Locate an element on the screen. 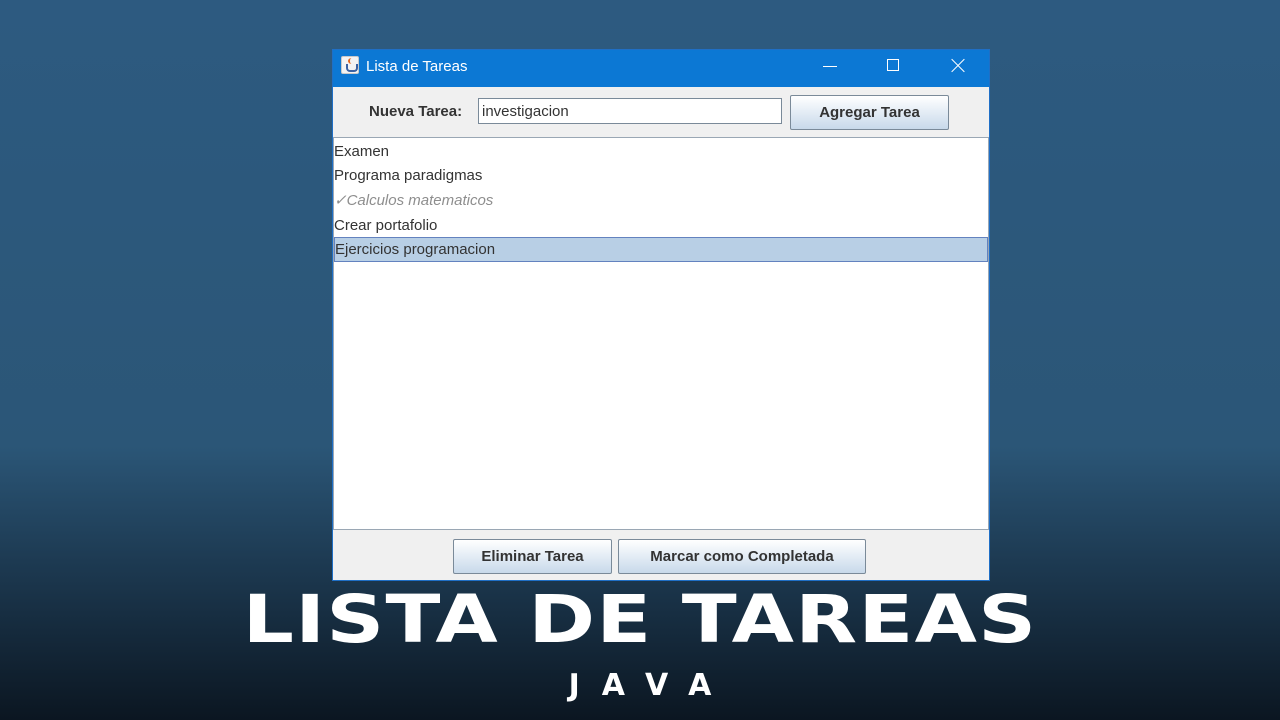 This screenshot has height=720, width=1280. add-task-button: Agregar Tarea is located at coordinates (869, 112).